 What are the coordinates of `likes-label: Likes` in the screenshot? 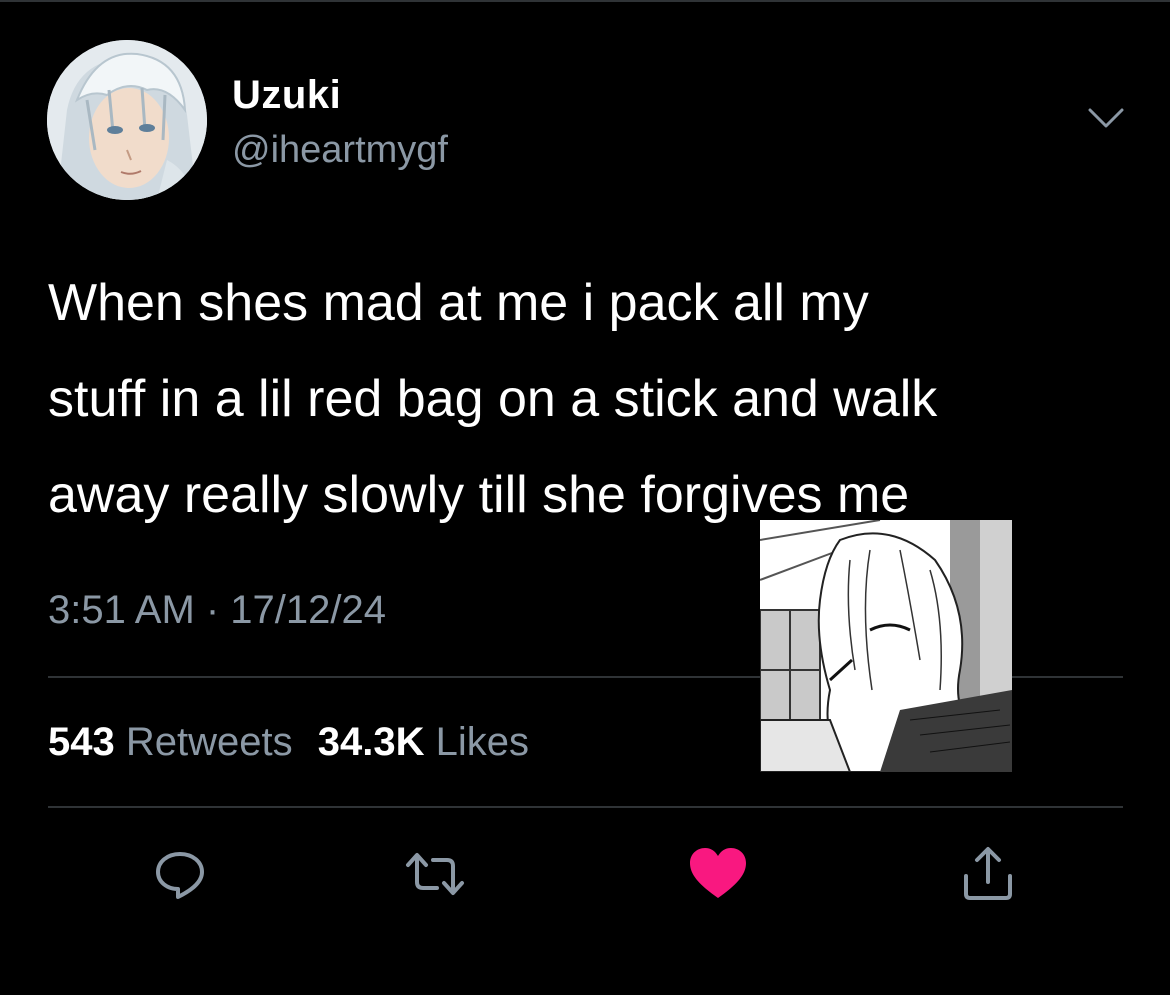 It's located at (482, 742).